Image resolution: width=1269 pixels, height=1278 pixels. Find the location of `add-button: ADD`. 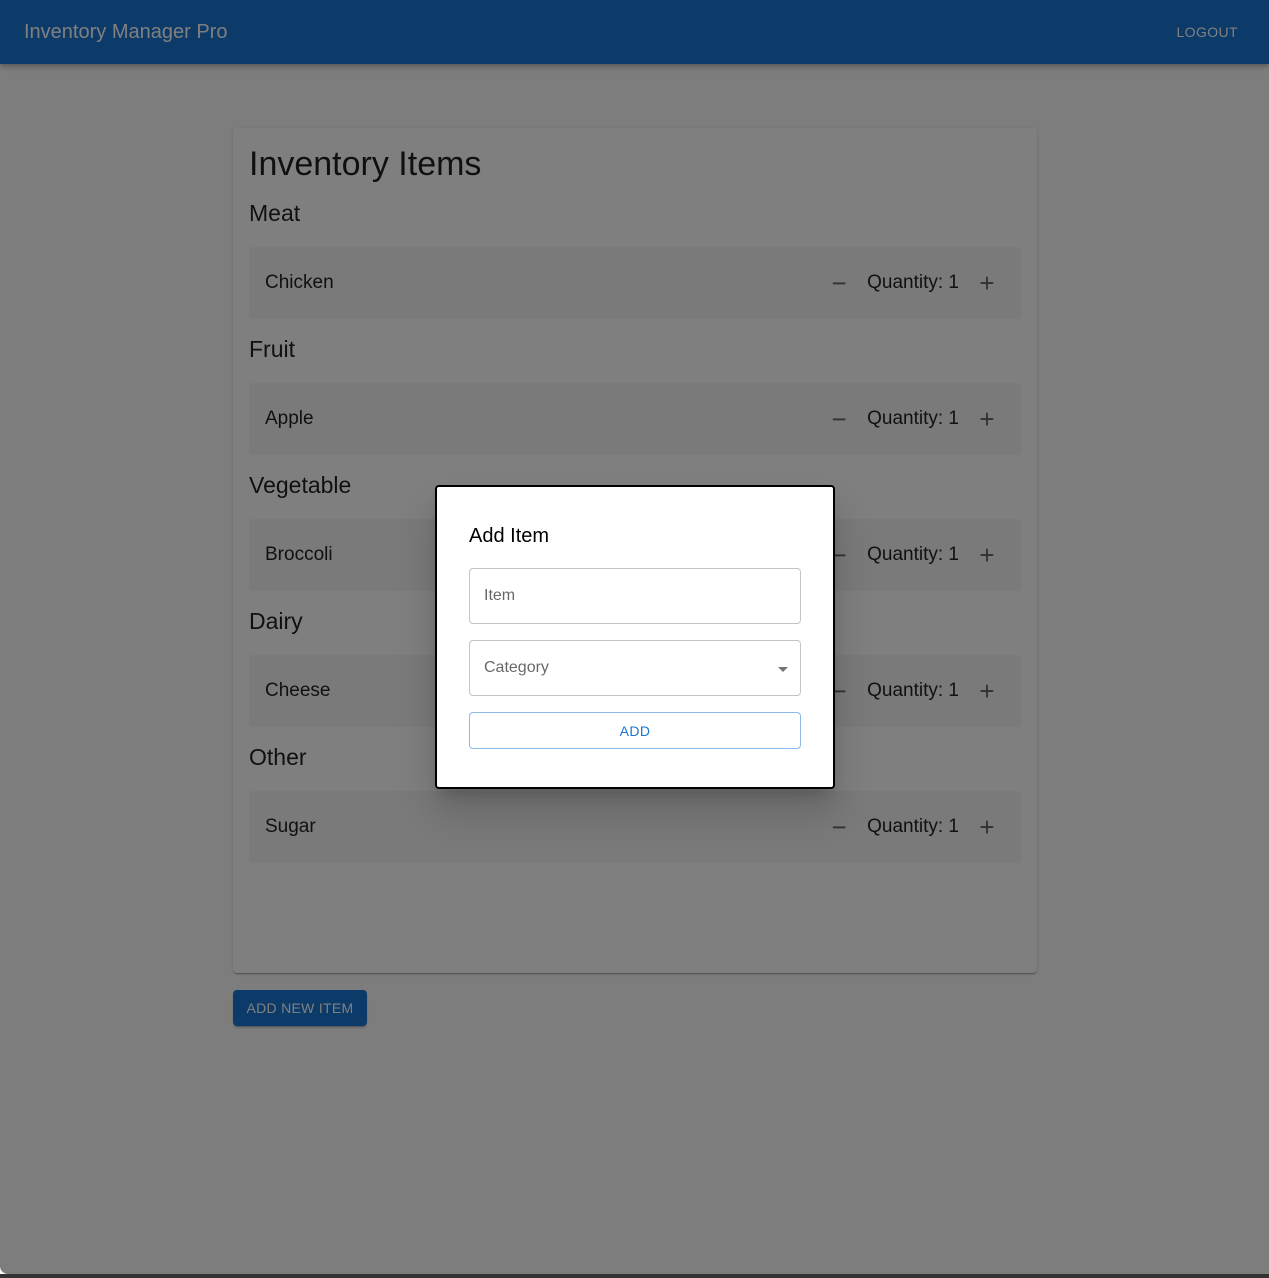

add-button: ADD is located at coordinates (635, 730).